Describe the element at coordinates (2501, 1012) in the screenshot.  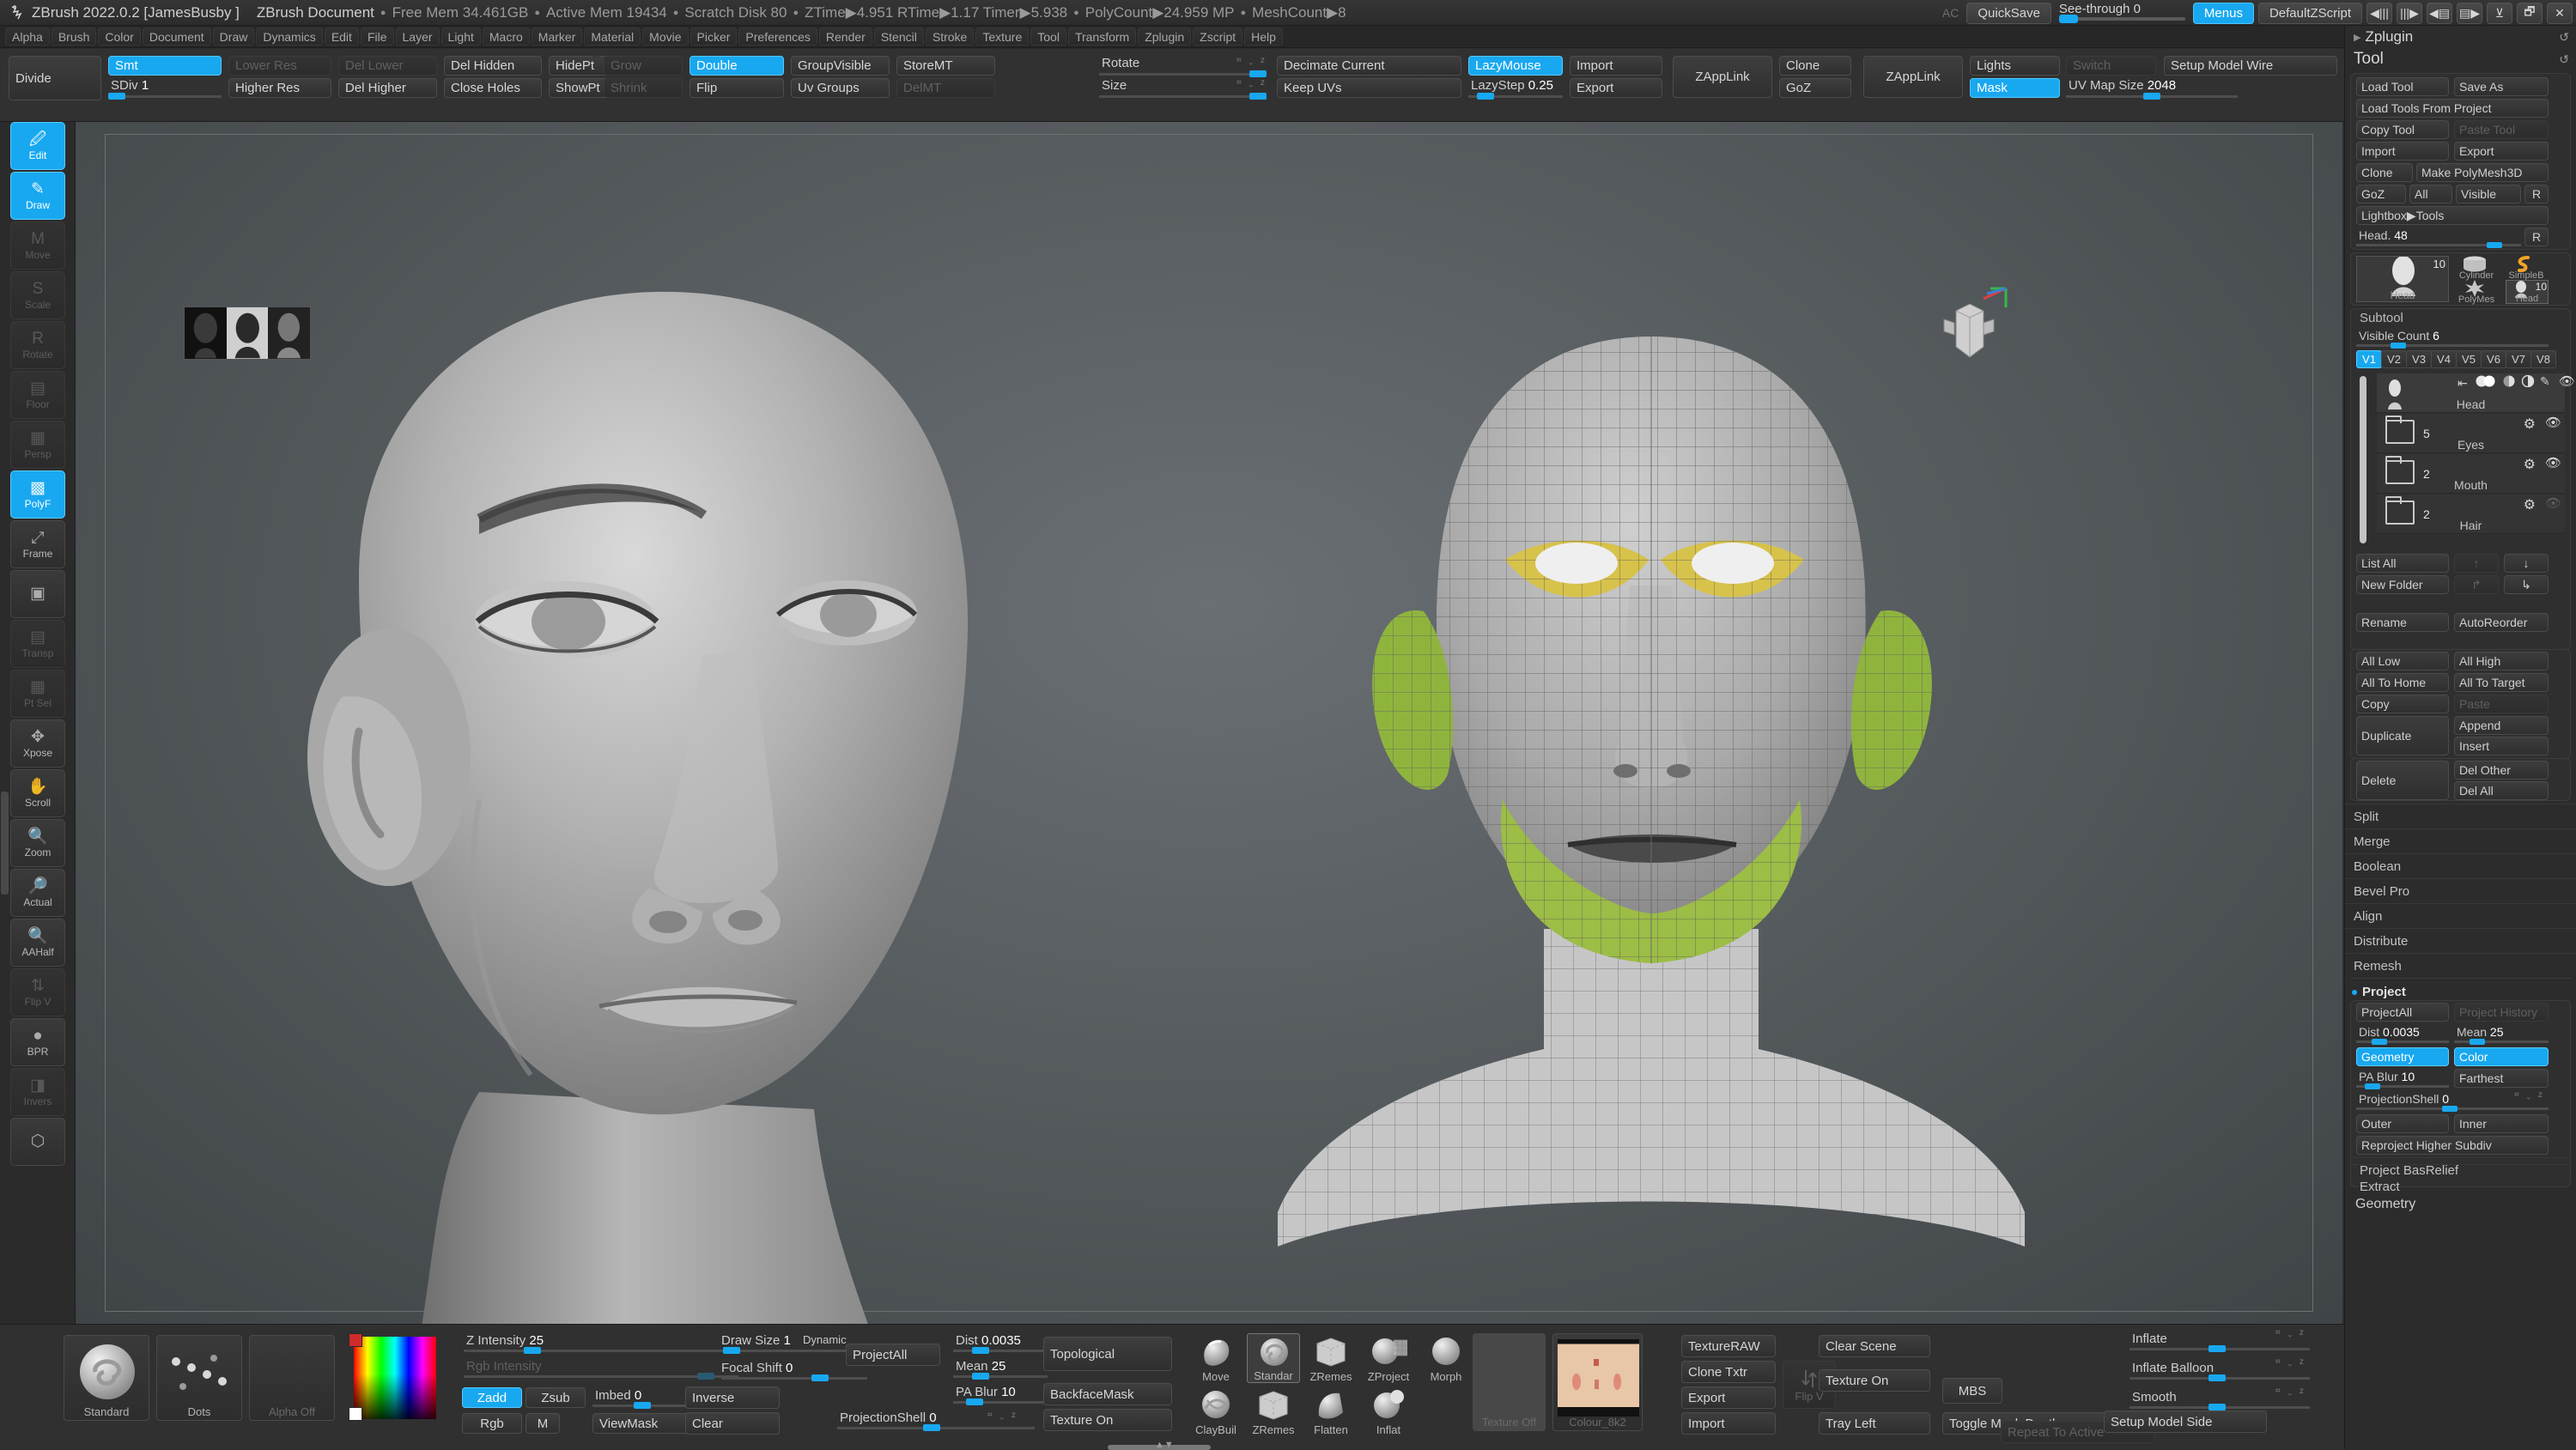
I see `project-history-button: Project History` at that location.